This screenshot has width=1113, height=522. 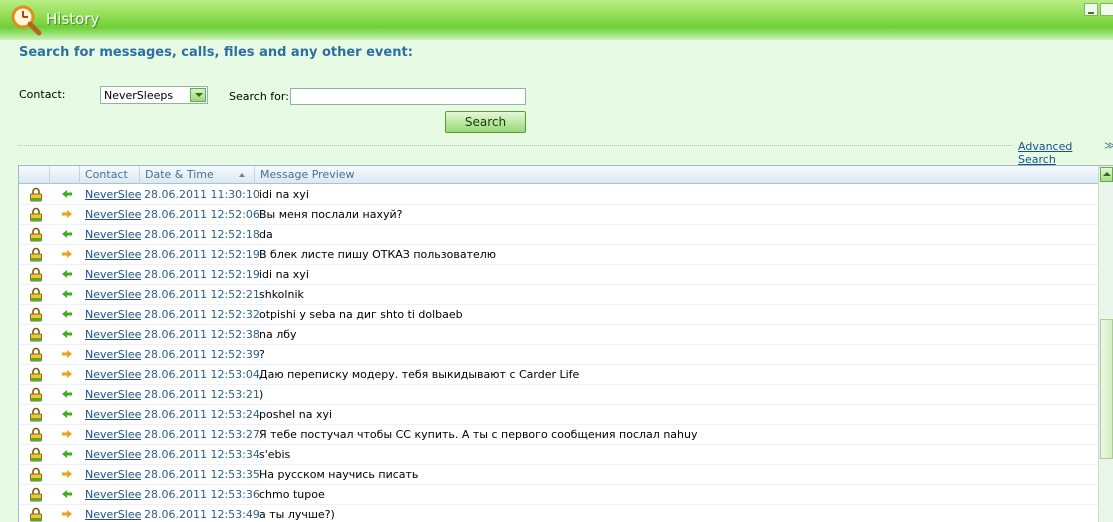 I want to click on row-message-preview: chmo tupoe, so click(x=292, y=494).